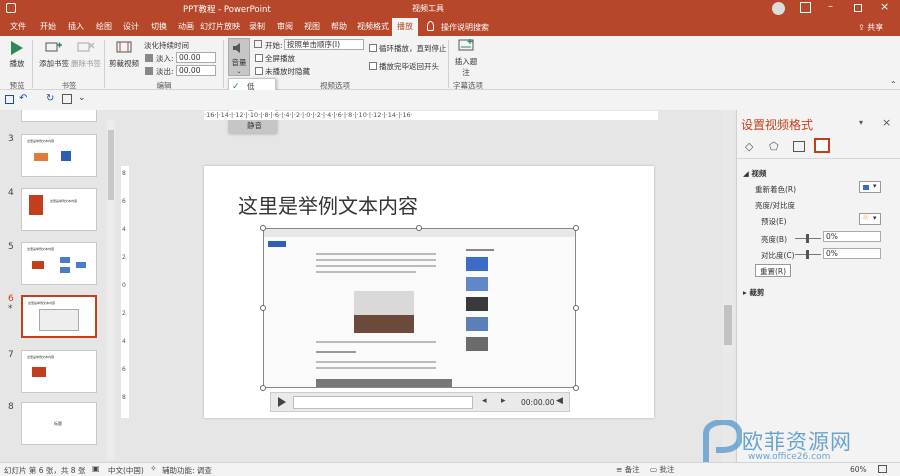  I want to click on contrast-slider, so click(808, 254).